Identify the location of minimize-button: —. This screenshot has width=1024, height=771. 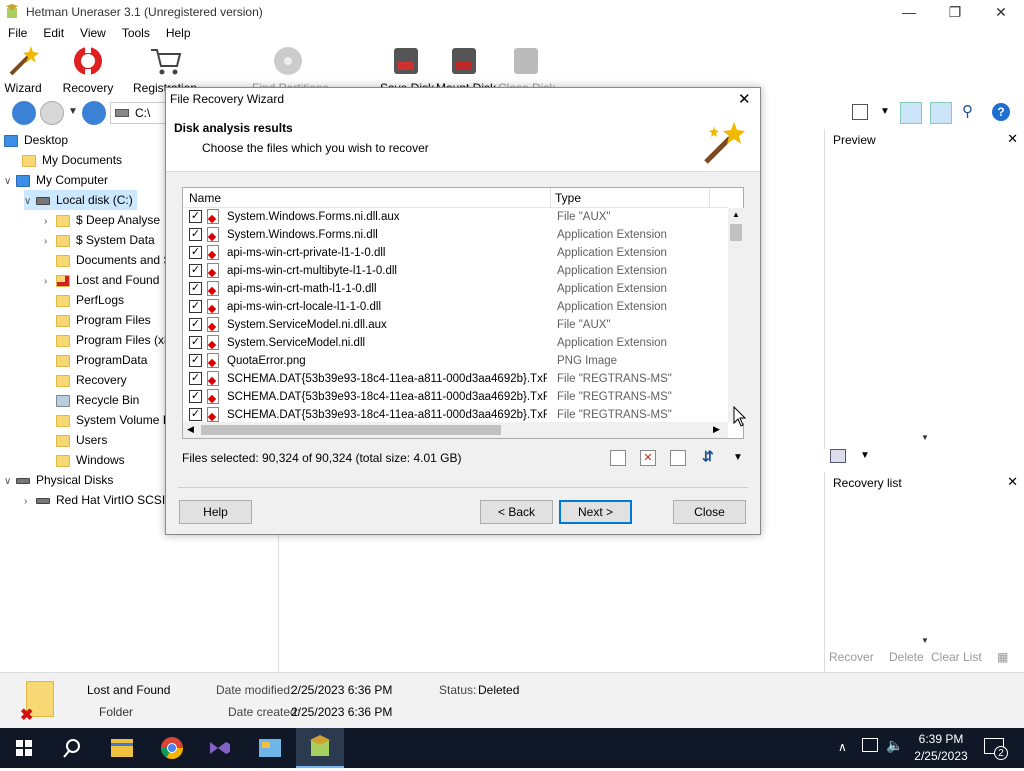
(909, 12).